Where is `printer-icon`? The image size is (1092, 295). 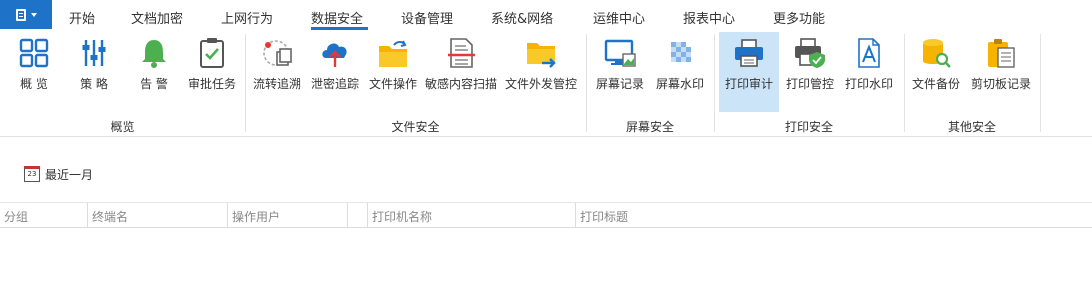 printer-icon is located at coordinates (749, 53).